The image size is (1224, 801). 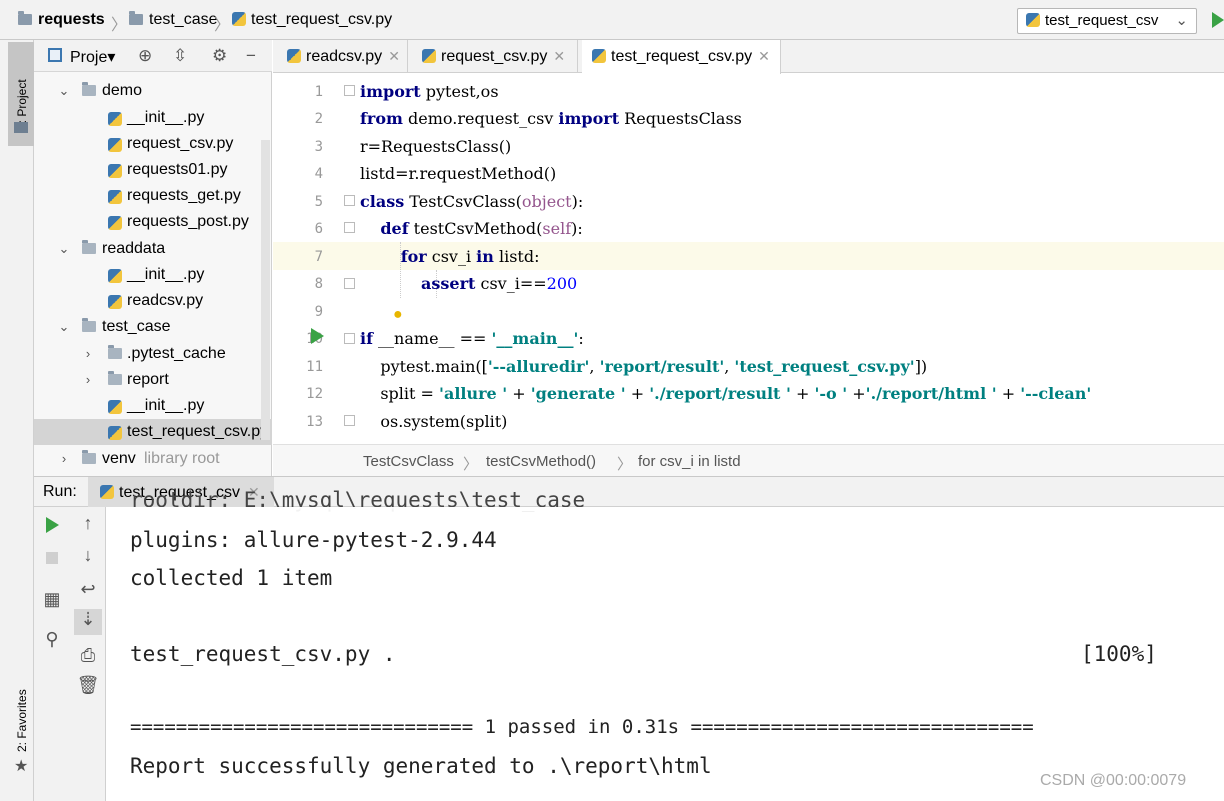 What do you see at coordinates (52, 639) in the screenshot?
I see `pin-icon: ⚲` at bounding box center [52, 639].